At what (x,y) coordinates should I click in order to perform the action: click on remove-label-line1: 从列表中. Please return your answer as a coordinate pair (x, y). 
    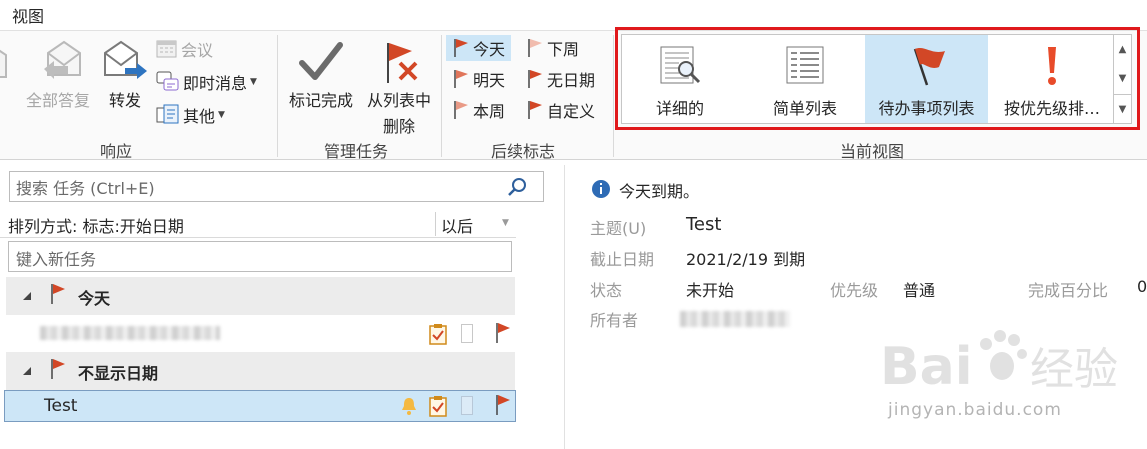
    Looking at the image, I should click on (398, 100).